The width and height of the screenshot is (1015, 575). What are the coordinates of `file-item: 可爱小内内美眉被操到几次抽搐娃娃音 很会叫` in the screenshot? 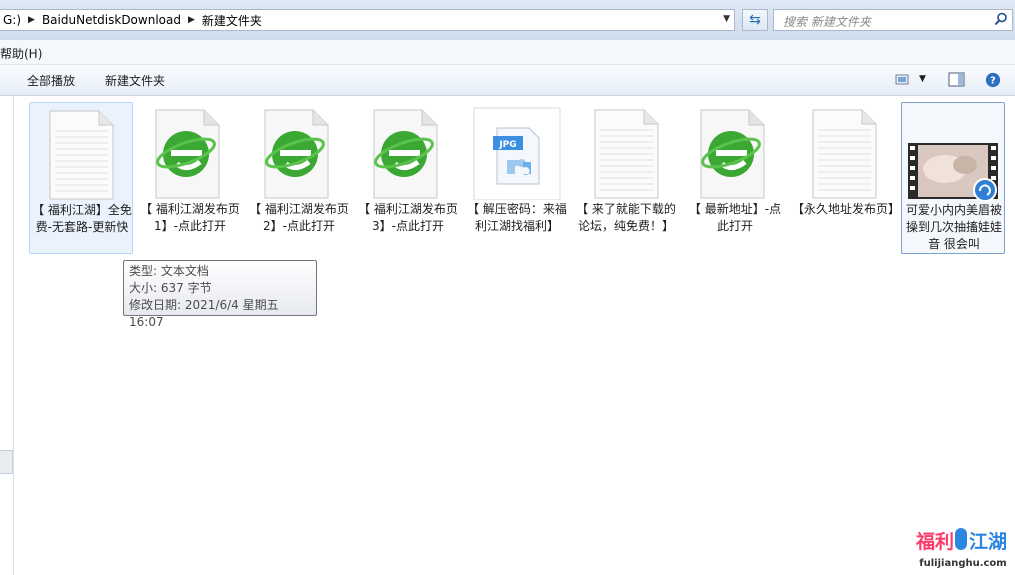 It's located at (953, 178).